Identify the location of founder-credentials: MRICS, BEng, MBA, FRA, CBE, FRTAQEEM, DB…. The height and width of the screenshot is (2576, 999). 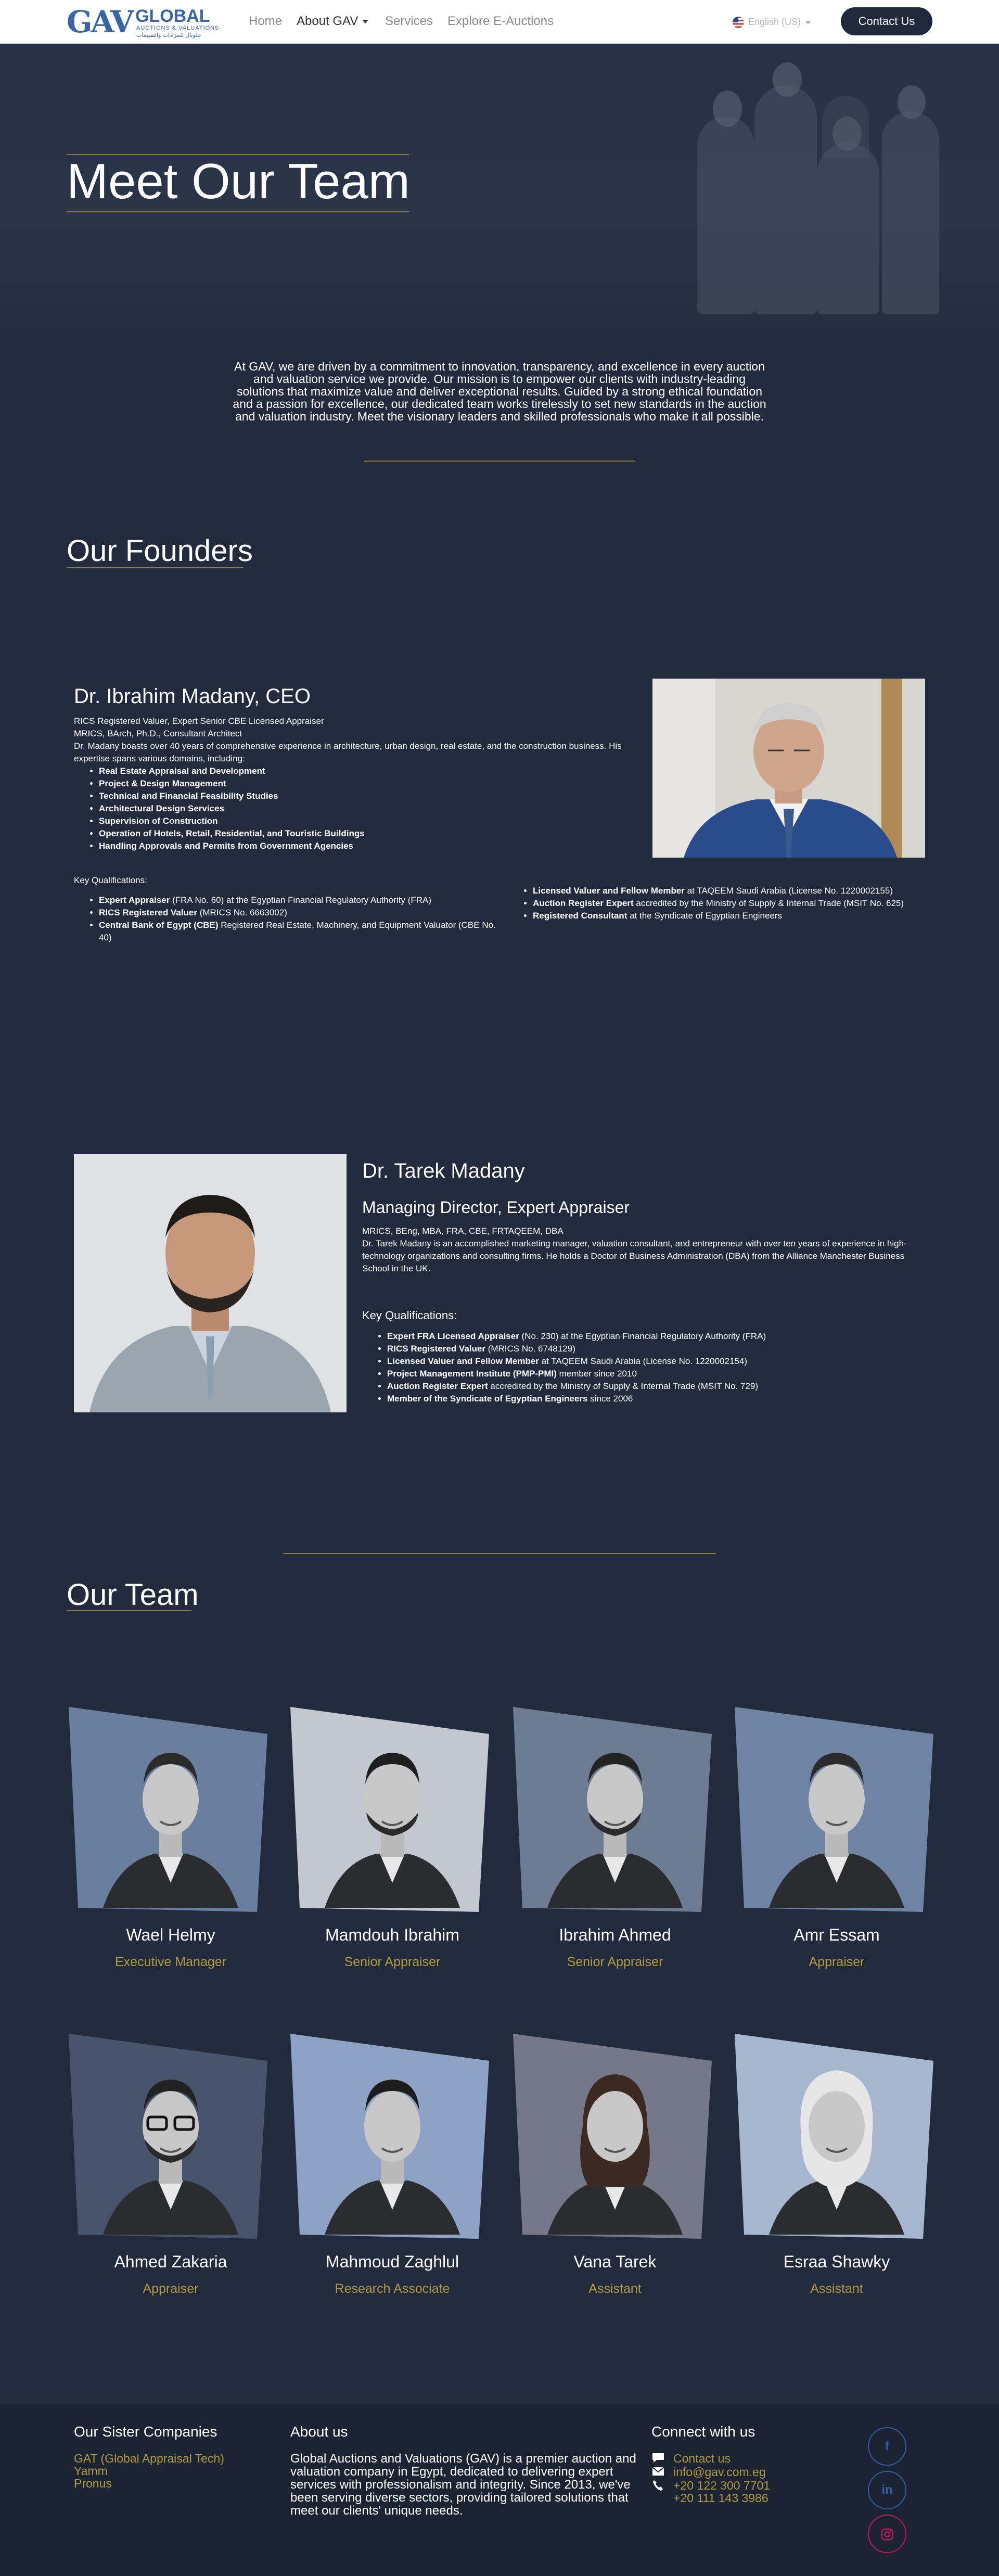
(462, 1231).